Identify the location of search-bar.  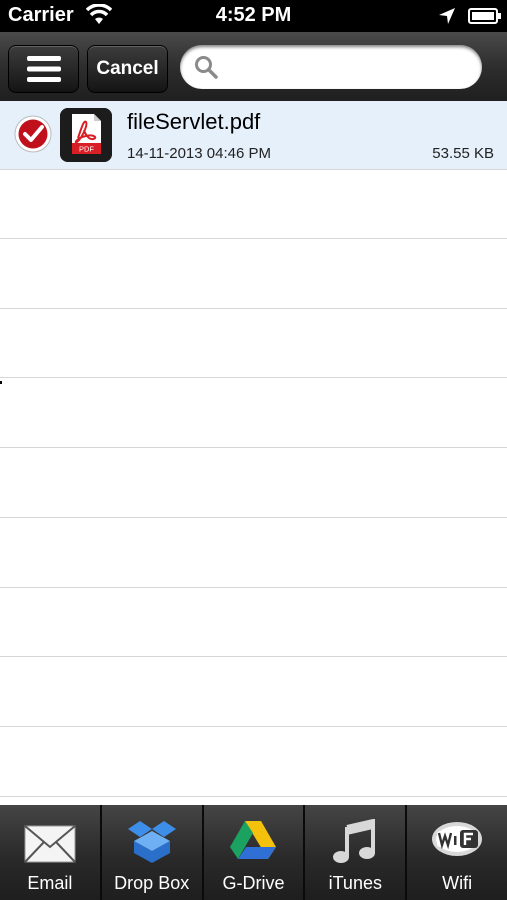
(331, 67).